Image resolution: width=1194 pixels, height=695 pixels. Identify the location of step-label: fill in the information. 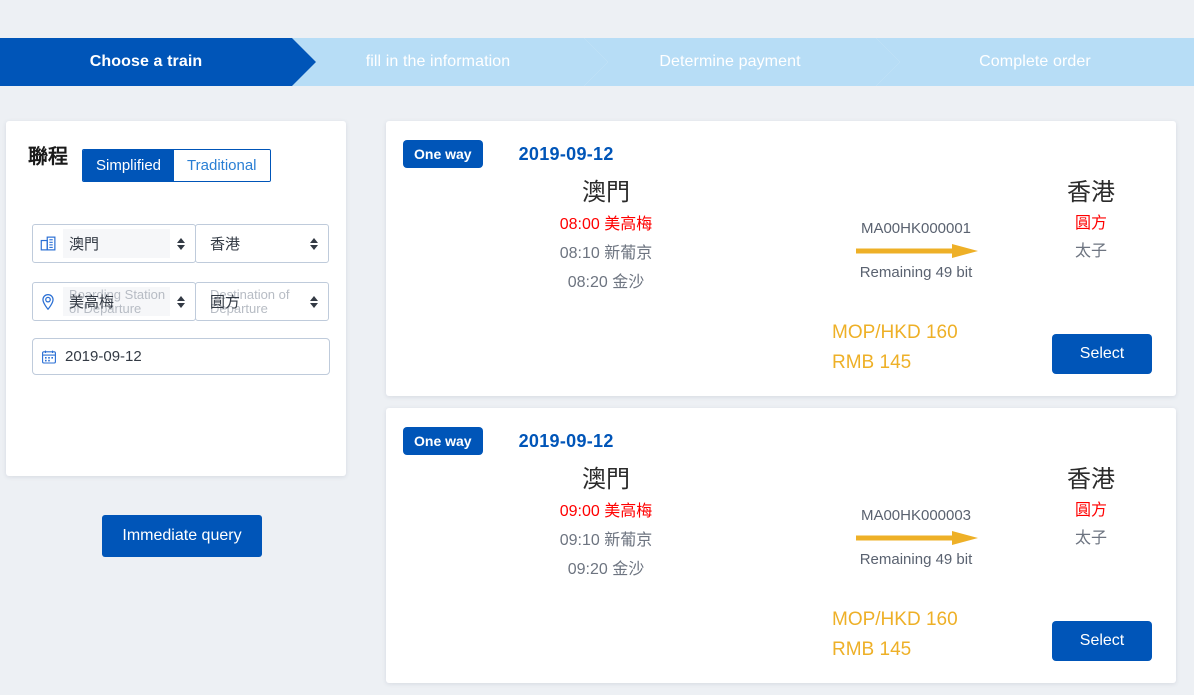
(438, 61).